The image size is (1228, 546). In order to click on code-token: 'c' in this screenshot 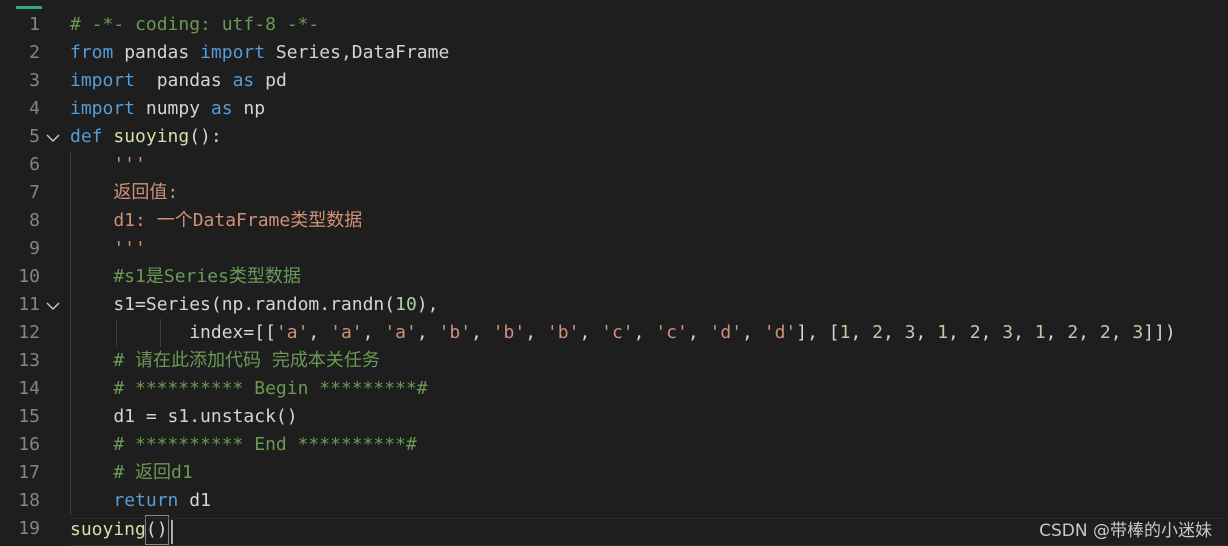, I will do `click(617, 332)`.